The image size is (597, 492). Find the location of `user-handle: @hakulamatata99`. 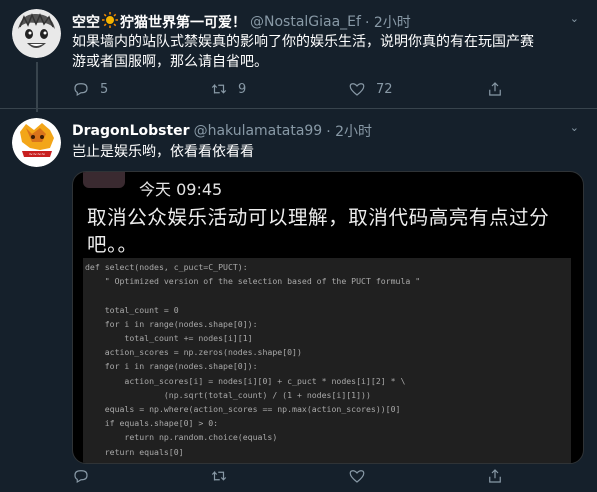

user-handle: @hakulamatata99 is located at coordinates (258, 131).